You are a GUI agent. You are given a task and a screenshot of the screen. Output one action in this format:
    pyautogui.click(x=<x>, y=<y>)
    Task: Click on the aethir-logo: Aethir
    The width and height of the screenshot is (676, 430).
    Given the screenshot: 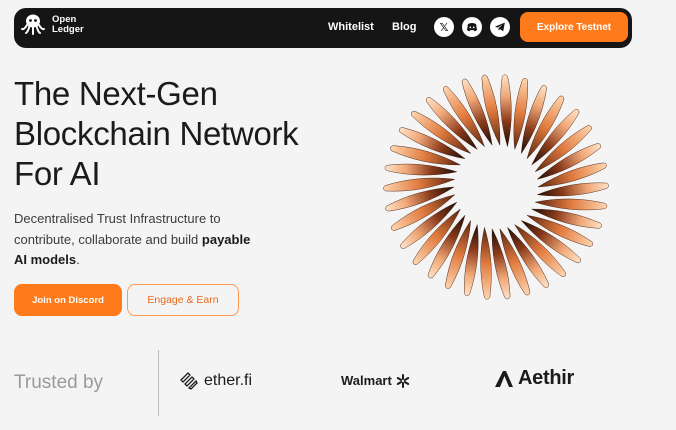 What is the action you would take?
    pyautogui.click(x=534, y=378)
    